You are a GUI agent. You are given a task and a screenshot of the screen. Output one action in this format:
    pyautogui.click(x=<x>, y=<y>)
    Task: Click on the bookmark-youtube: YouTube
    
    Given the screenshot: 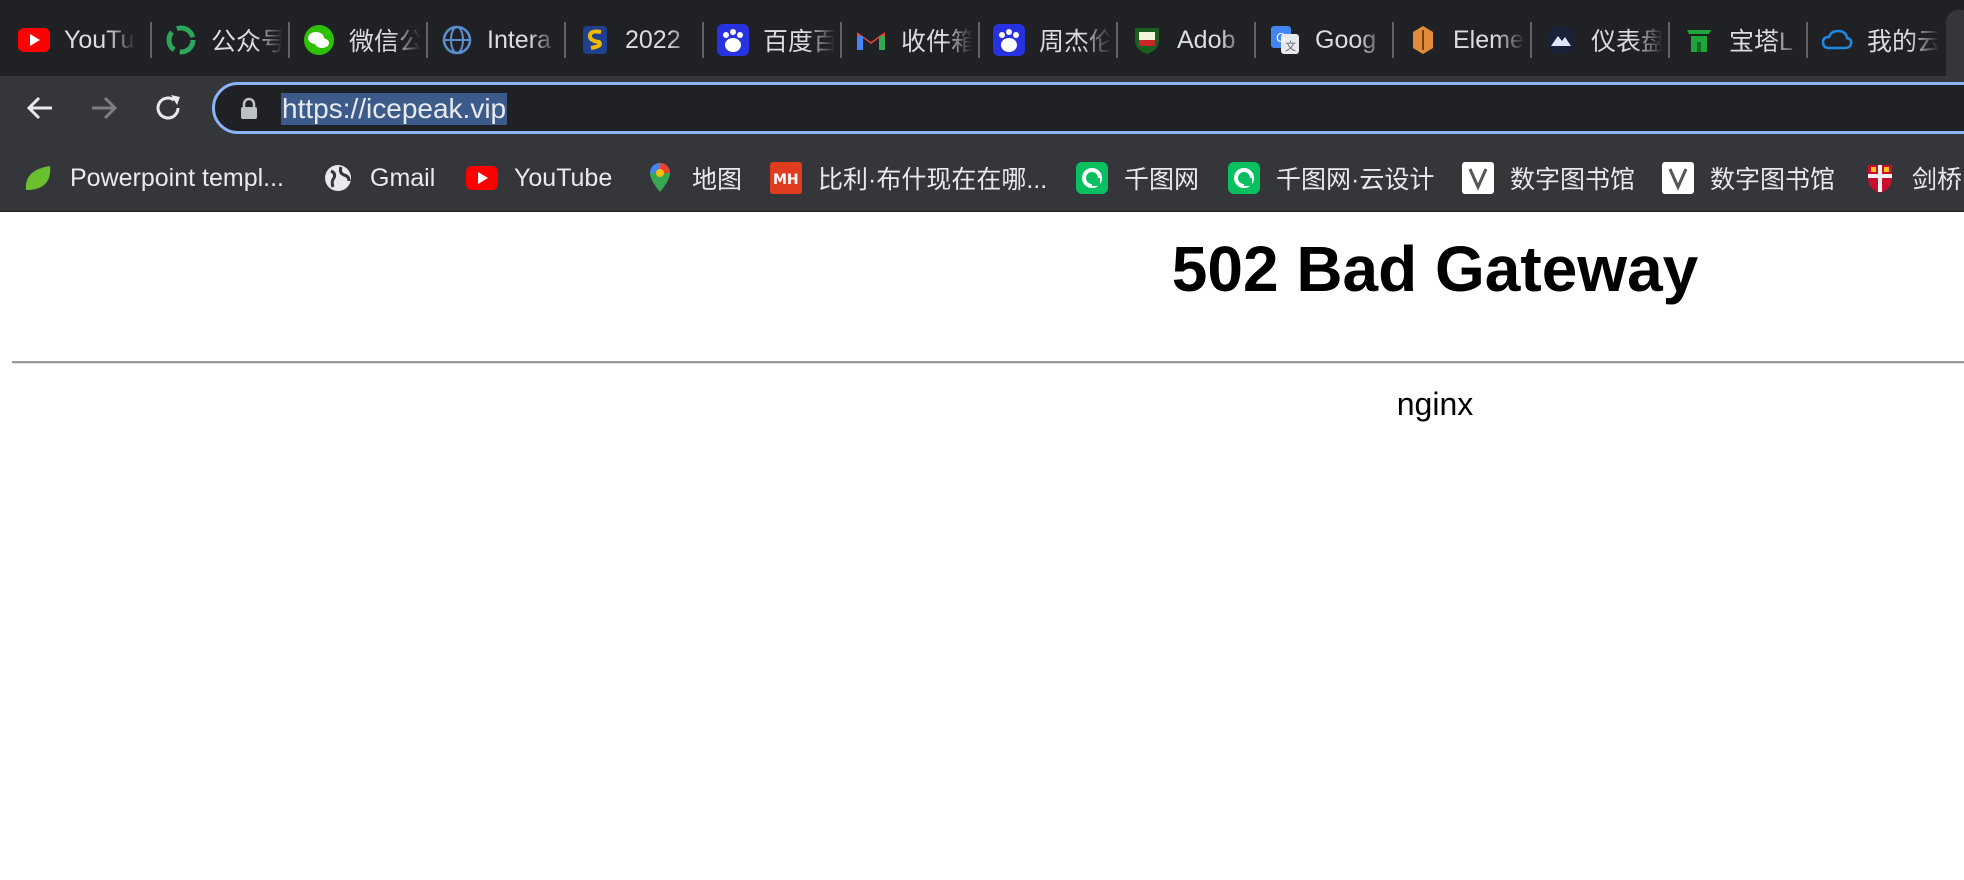 What is the action you would take?
    pyautogui.click(x=539, y=178)
    